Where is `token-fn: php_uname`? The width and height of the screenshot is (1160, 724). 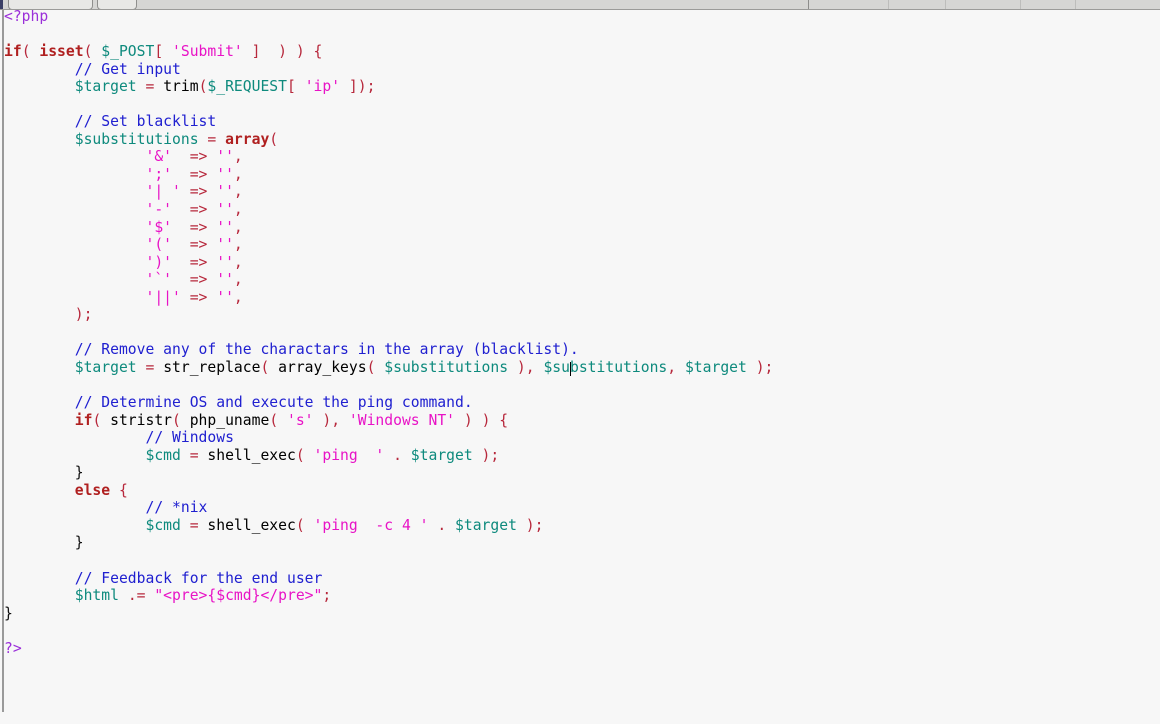 token-fn: php_uname is located at coordinates (229, 420).